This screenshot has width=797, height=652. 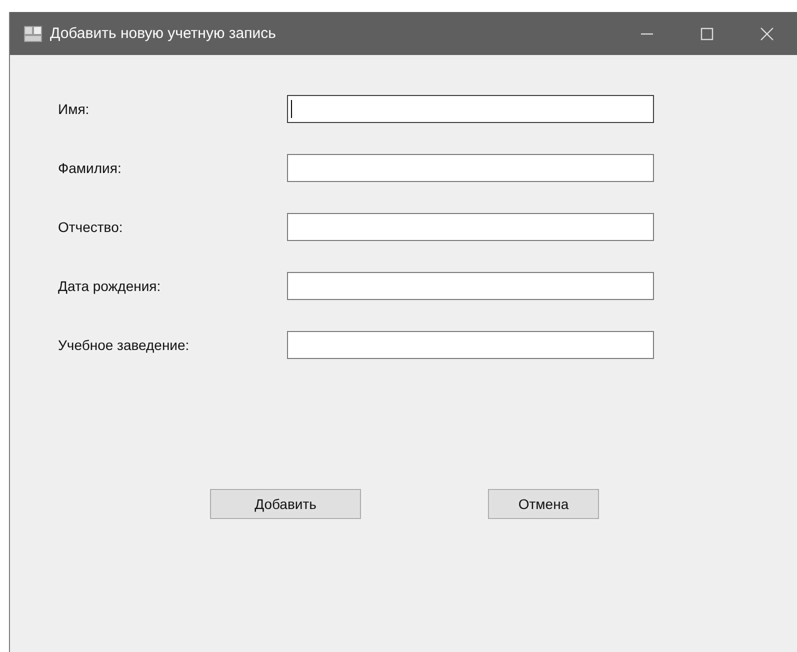 What do you see at coordinates (291, 109) in the screenshot?
I see `text-cursor` at bounding box center [291, 109].